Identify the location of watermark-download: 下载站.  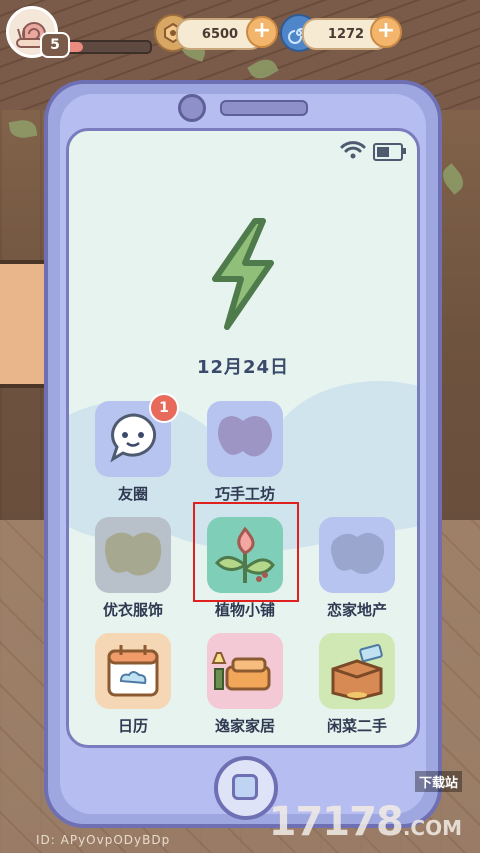
(438, 781).